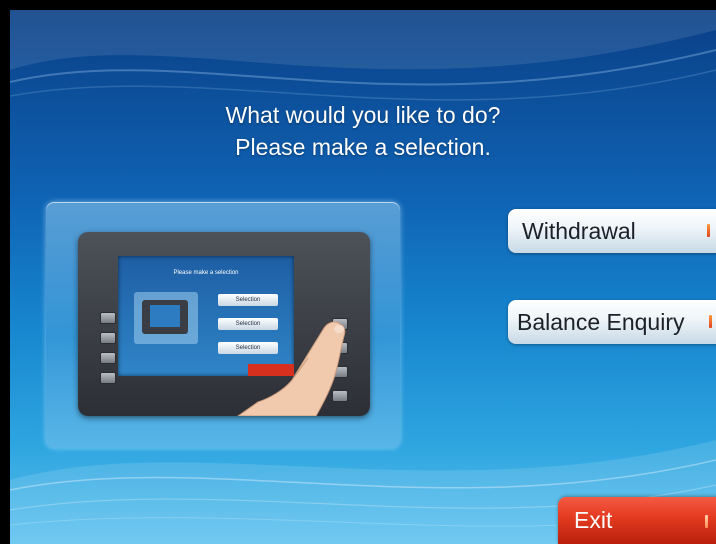 The height and width of the screenshot is (544, 716). I want to click on pointing-hand-icon, so click(291, 368).